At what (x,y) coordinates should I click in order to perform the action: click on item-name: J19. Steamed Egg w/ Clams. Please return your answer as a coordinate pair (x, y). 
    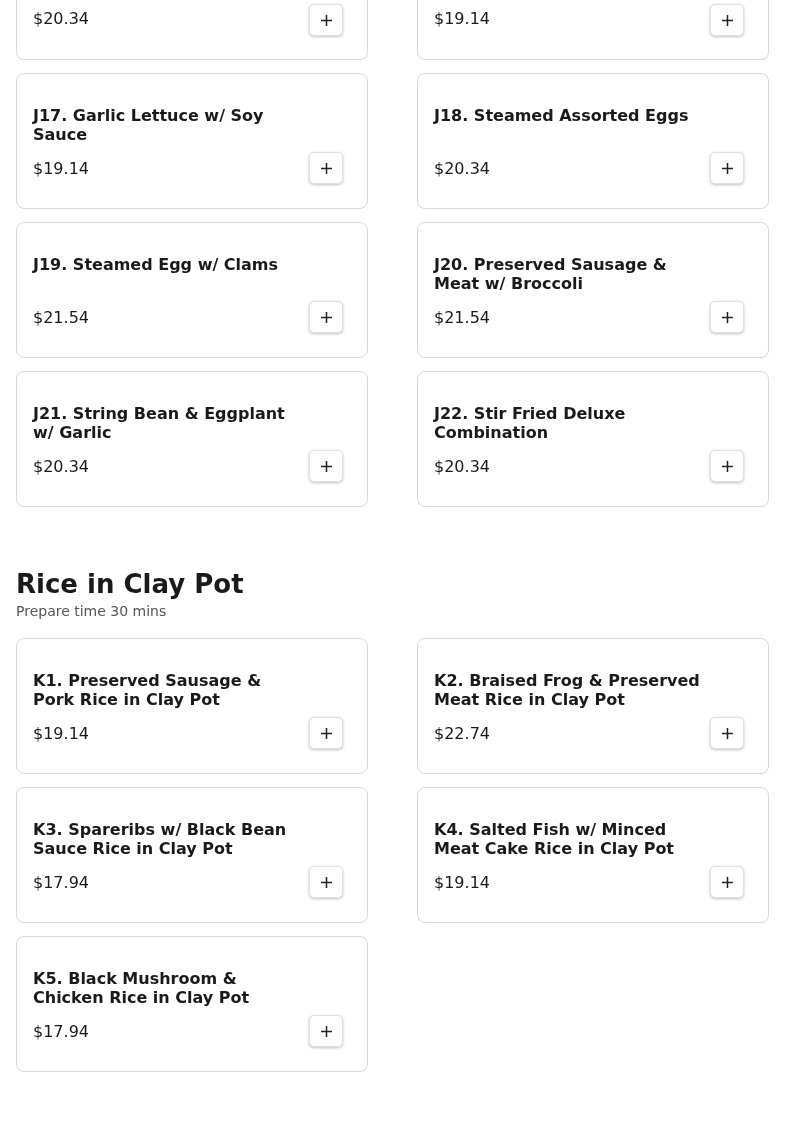
    Looking at the image, I should click on (156, 265).